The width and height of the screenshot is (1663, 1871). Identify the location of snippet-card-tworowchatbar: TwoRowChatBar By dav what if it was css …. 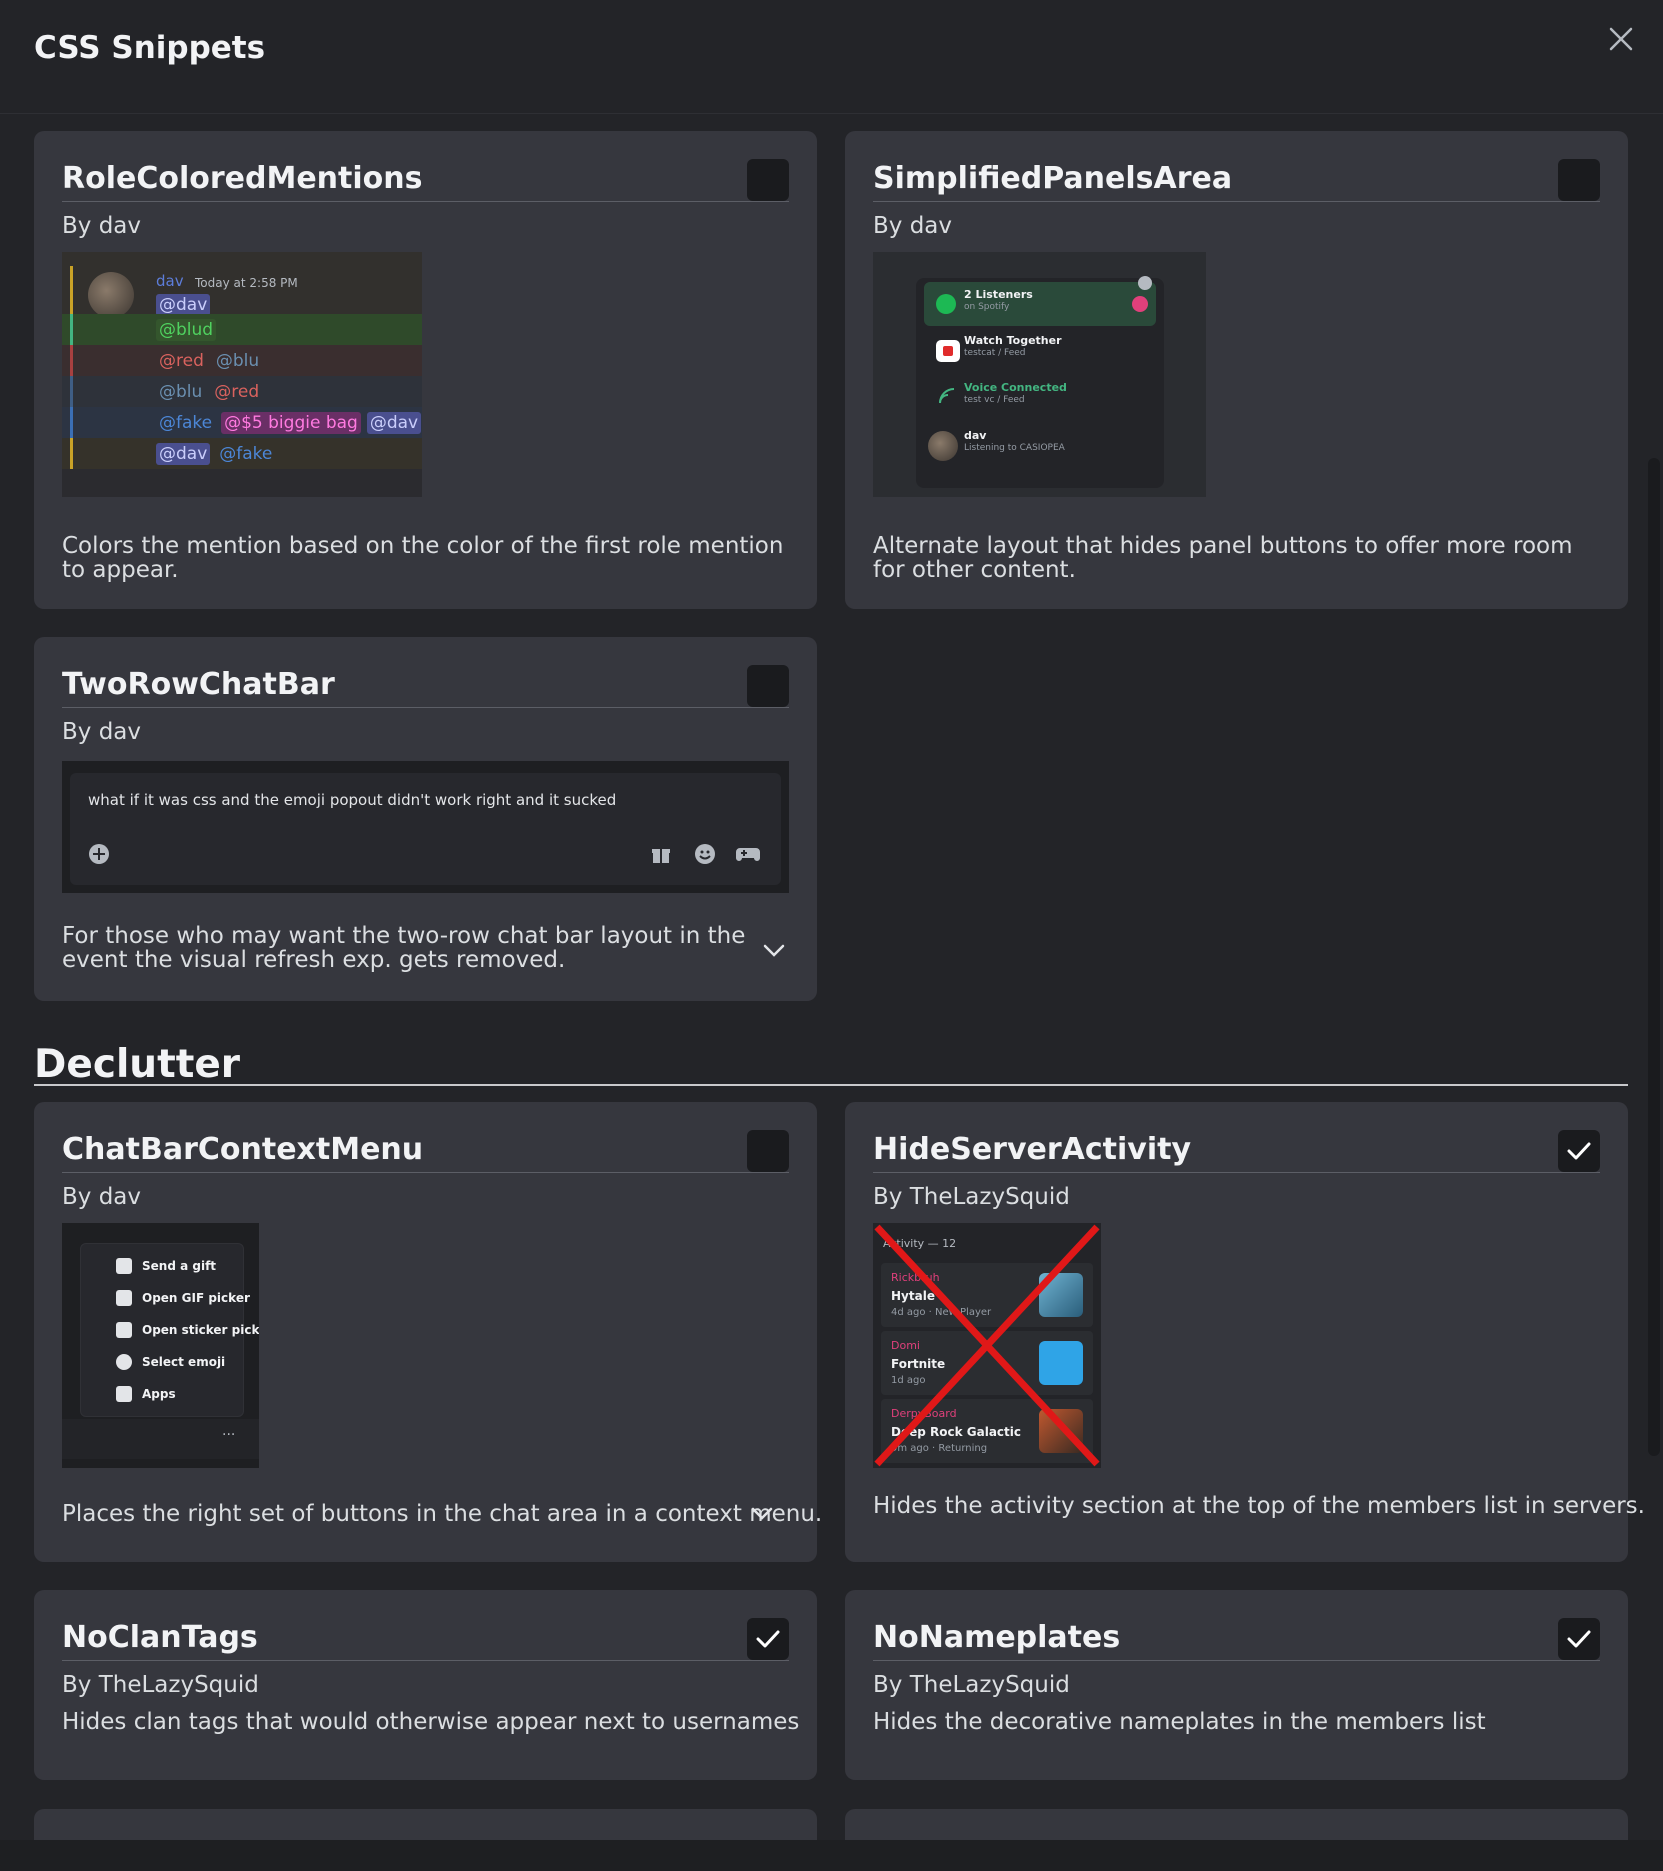
(425, 819).